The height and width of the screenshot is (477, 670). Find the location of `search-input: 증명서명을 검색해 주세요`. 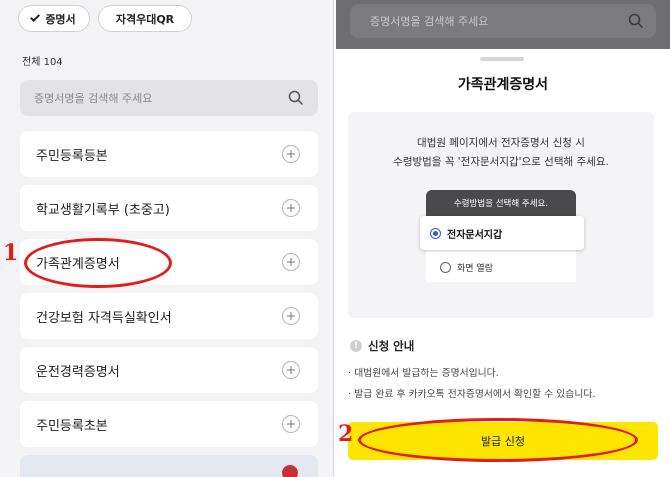

search-input: 증명서명을 검색해 주세요 is located at coordinates (169, 98).